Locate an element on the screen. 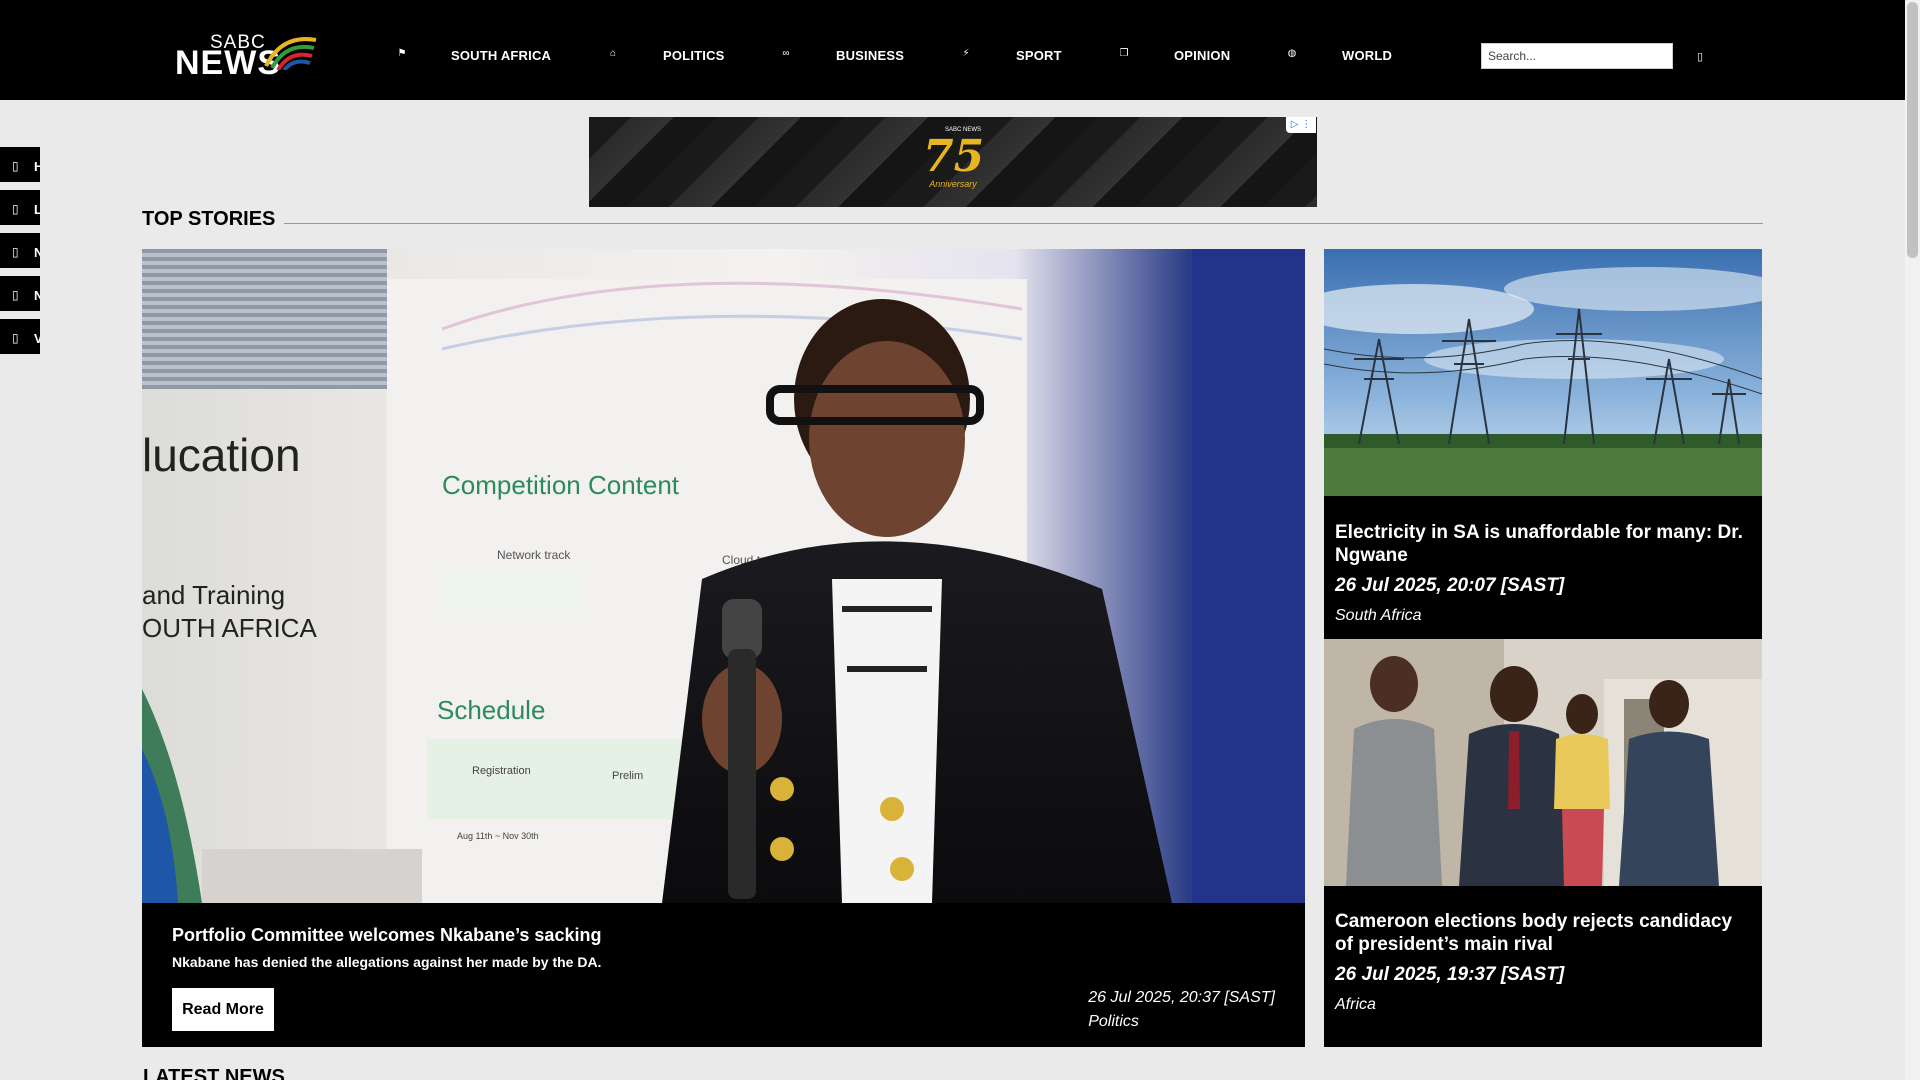 This screenshot has height=1080, width=1920. runner-icon: ⚡ is located at coordinates (966, 53).